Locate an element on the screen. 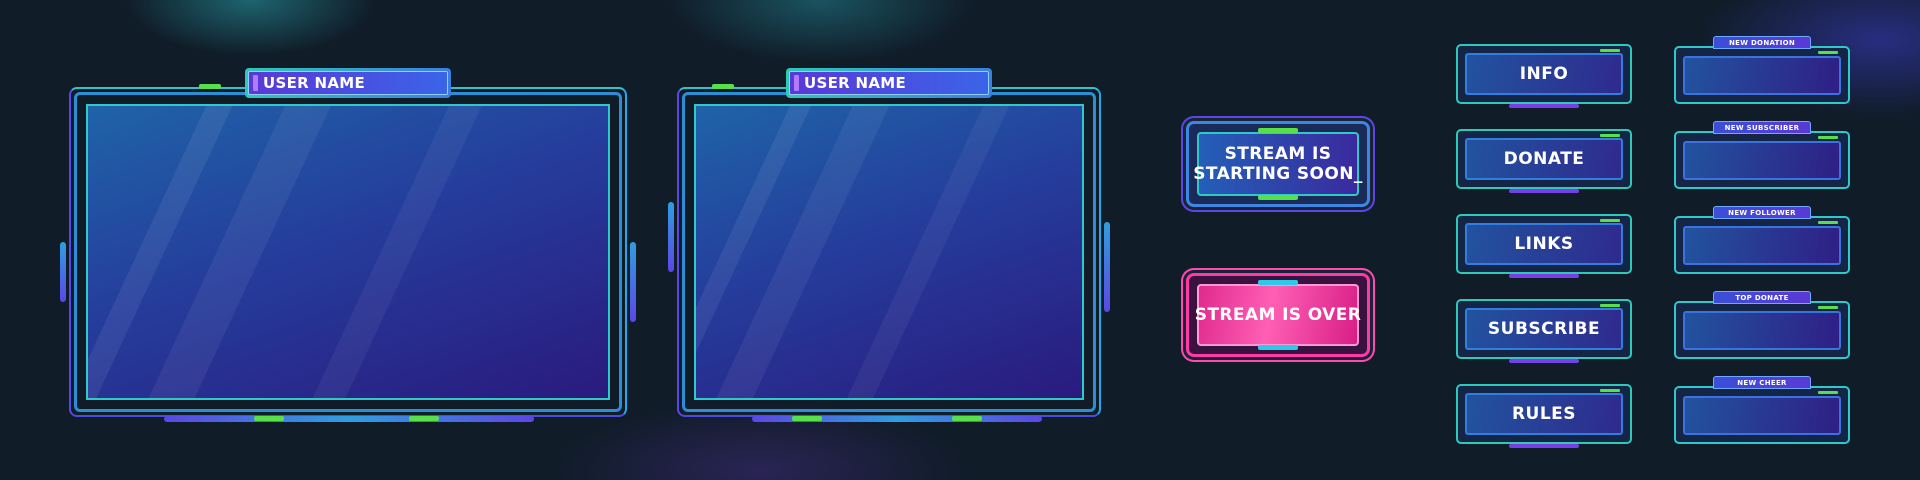  button-inner: SUBSCRIBE is located at coordinates (1544, 329).